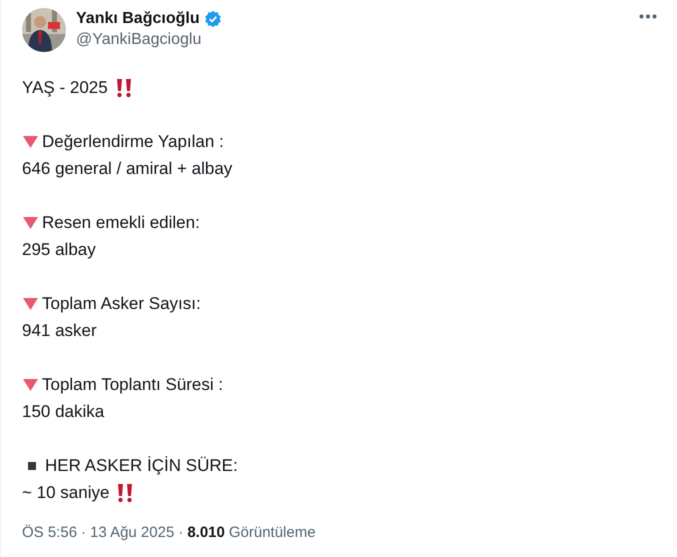  What do you see at coordinates (63, 412) in the screenshot?
I see `post-text: 150 dakika` at bounding box center [63, 412].